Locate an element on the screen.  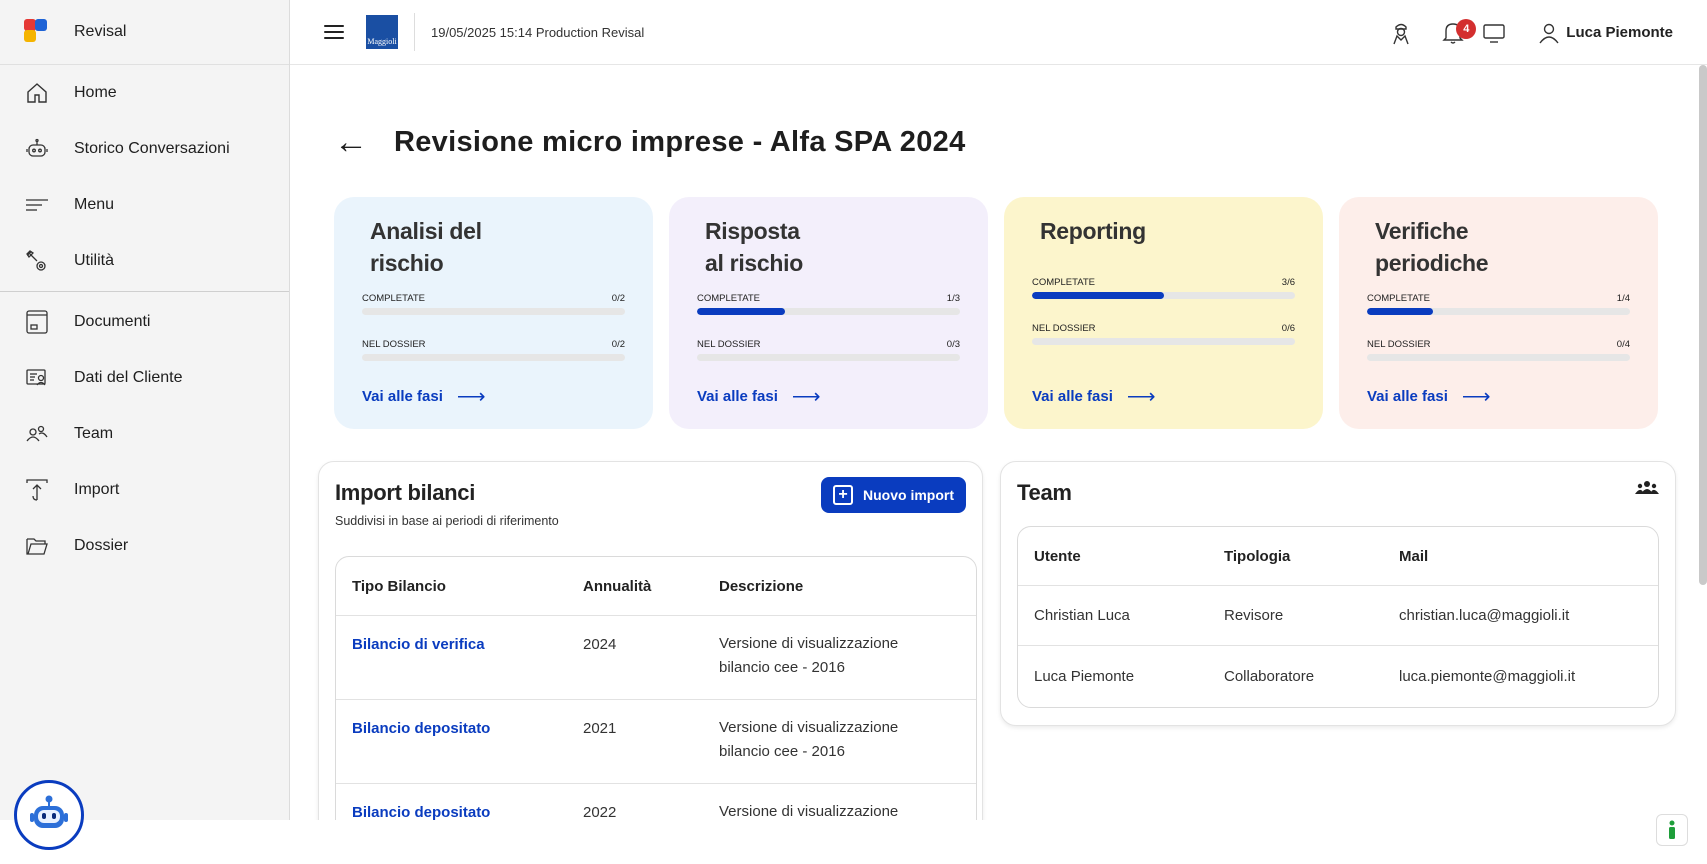
sidebar-brand: Revisal is located at coordinates (144, 32).